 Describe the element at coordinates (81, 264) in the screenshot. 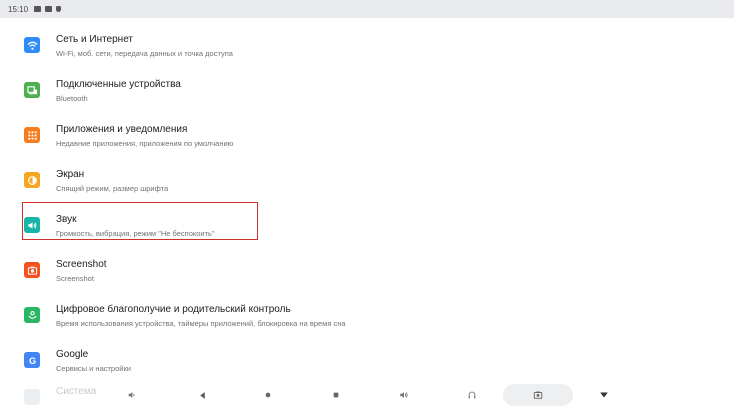

I see `settings-item-title: Screenshot` at that location.